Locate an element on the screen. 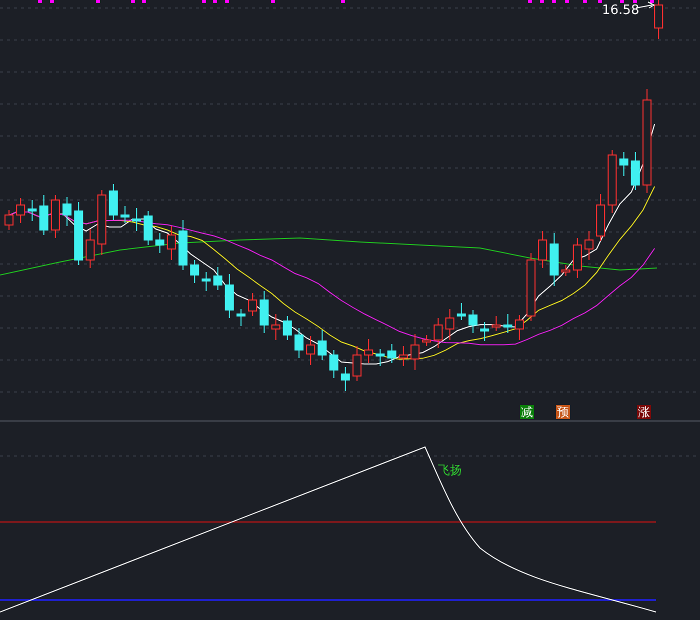 This screenshot has width=700, height=620. indicator-label: 飞扬 is located at coordinates (450, 470).